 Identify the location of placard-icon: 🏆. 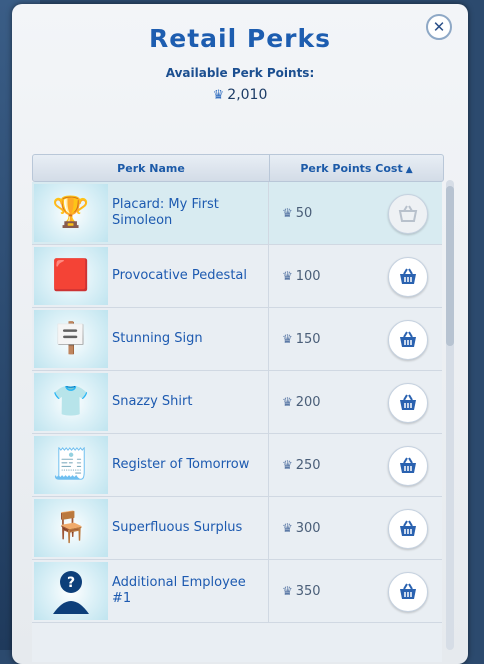
(71, 213).